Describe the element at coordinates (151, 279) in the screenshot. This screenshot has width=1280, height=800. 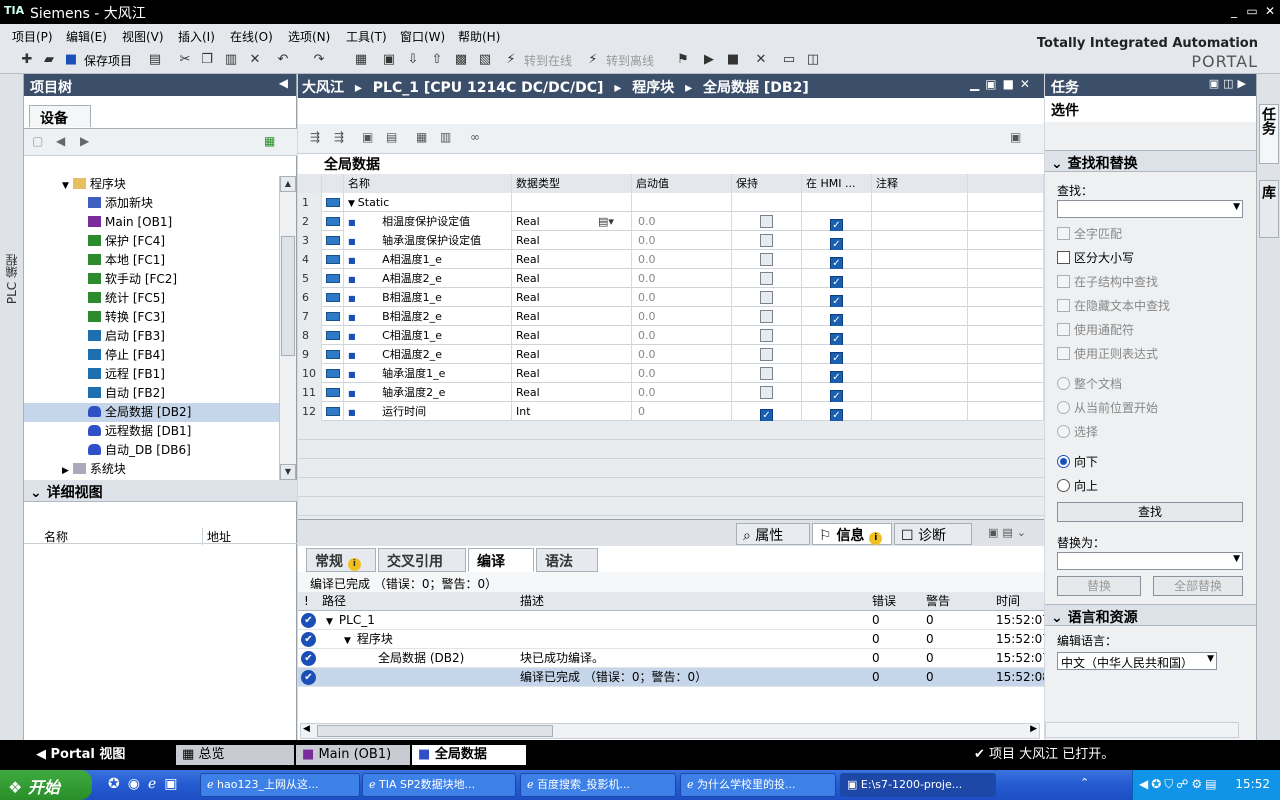
I see `tree-item: 软手动 [FC2]` at that location.